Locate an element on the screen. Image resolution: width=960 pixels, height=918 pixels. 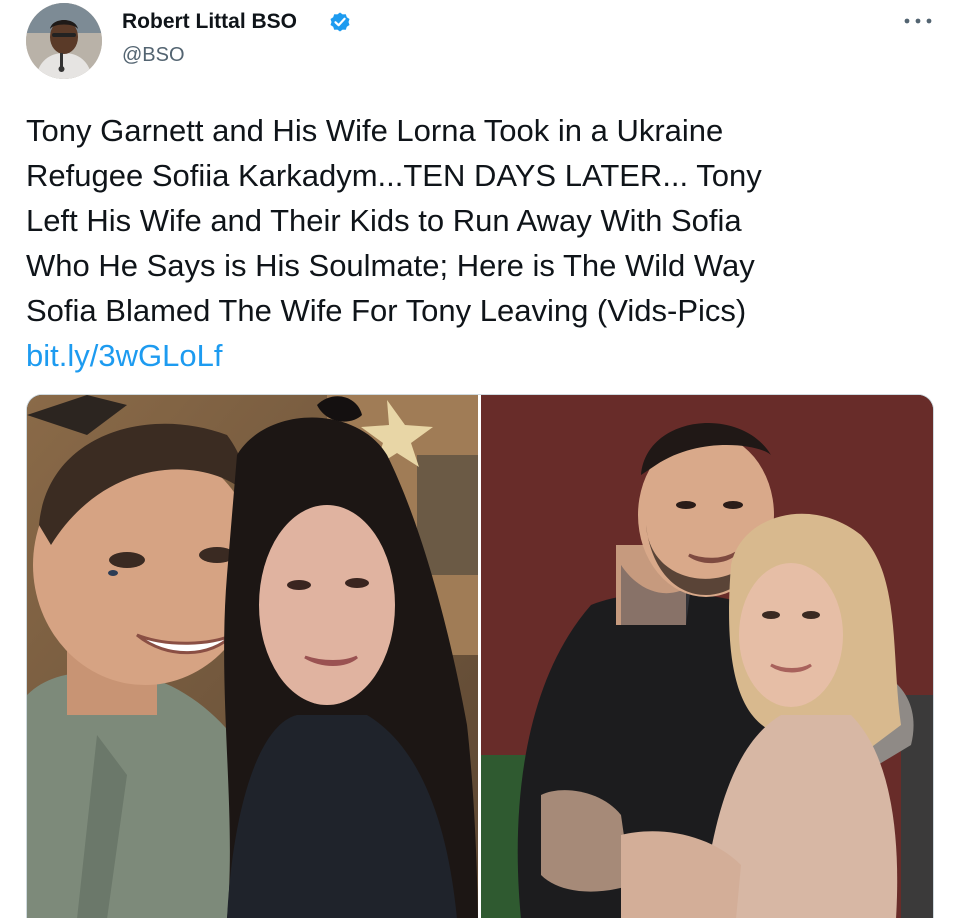
verified-badge-icon is located at coordinates (340, 22).